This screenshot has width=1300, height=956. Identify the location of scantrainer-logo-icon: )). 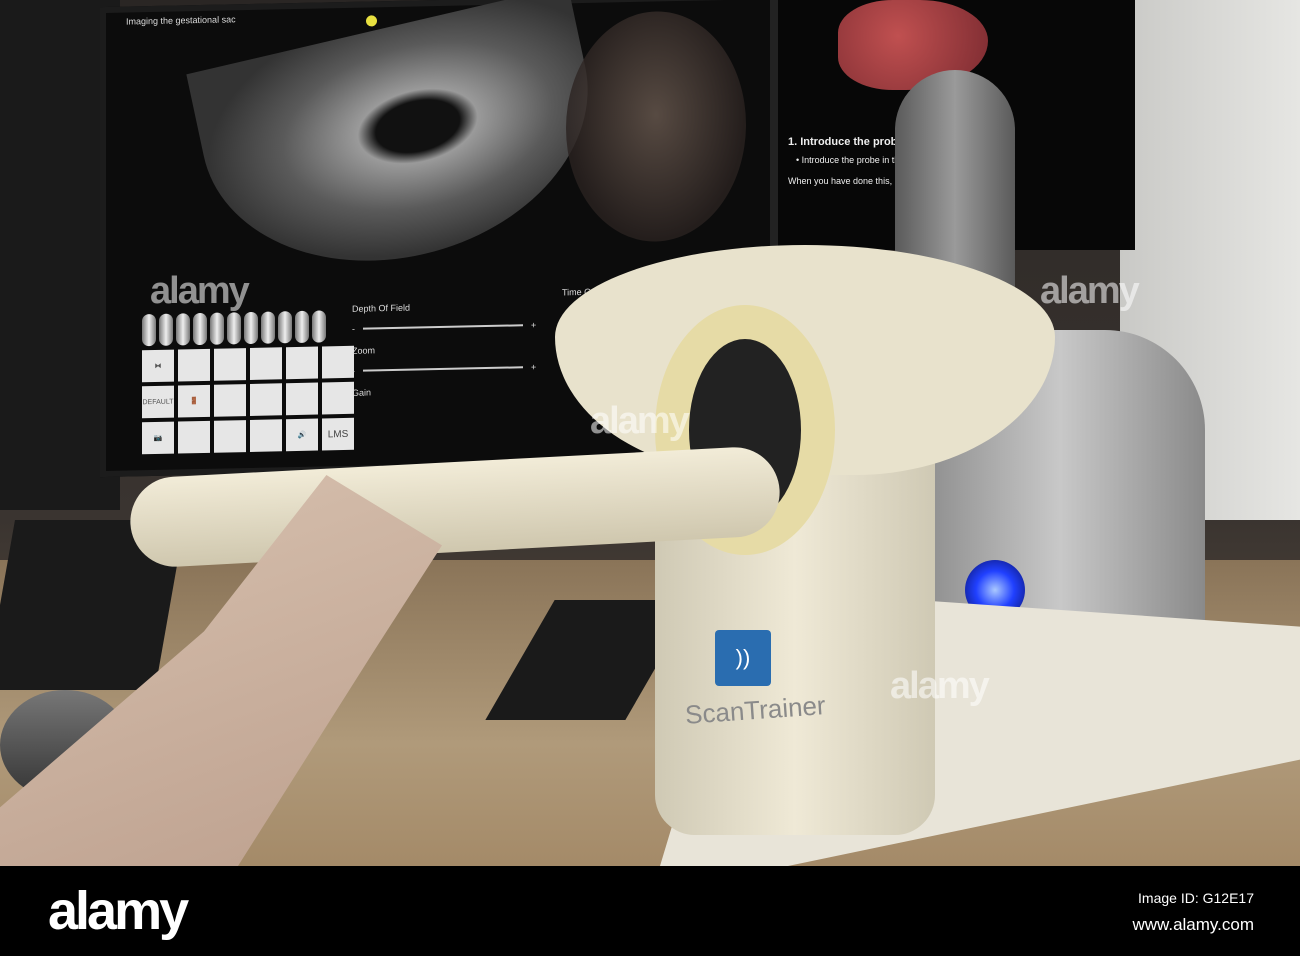
(743, 658).